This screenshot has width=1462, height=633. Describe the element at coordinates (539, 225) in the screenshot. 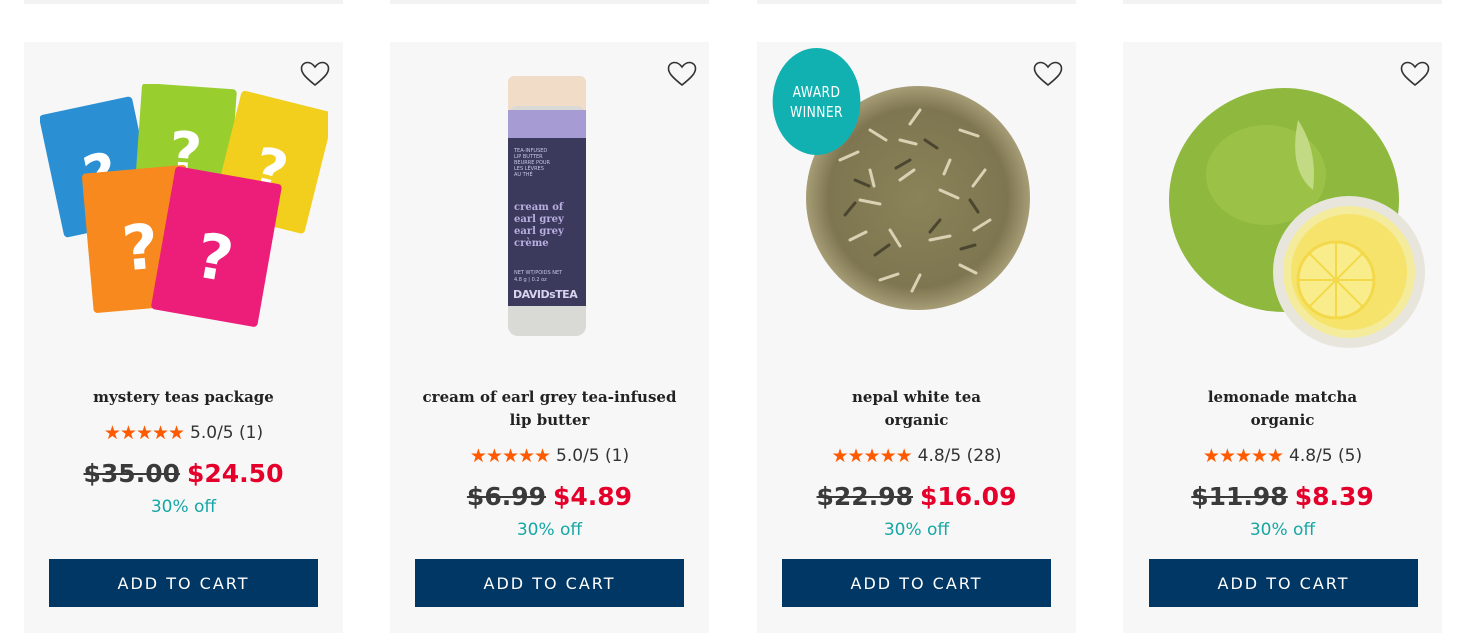

I see `lip-butter-flavor-text: cream of earl grey earl grey crème` at that location.